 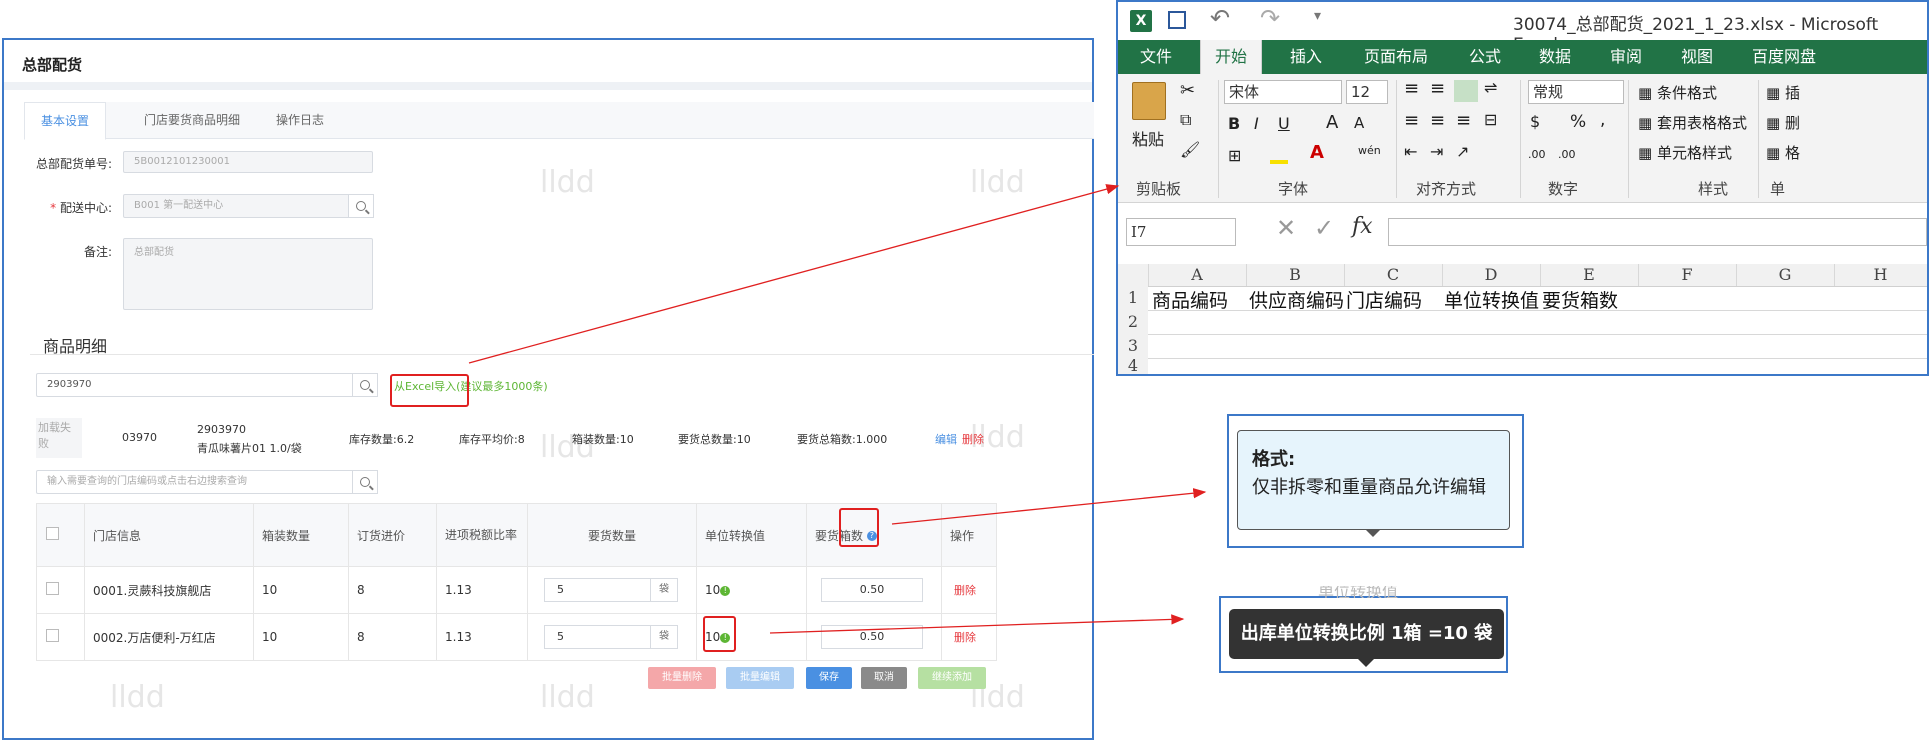 What do you see at coordinates (1049, 506) in the screenshot?
I see `arrow-to-format-tooltip` at bounding box center [1049, 506].